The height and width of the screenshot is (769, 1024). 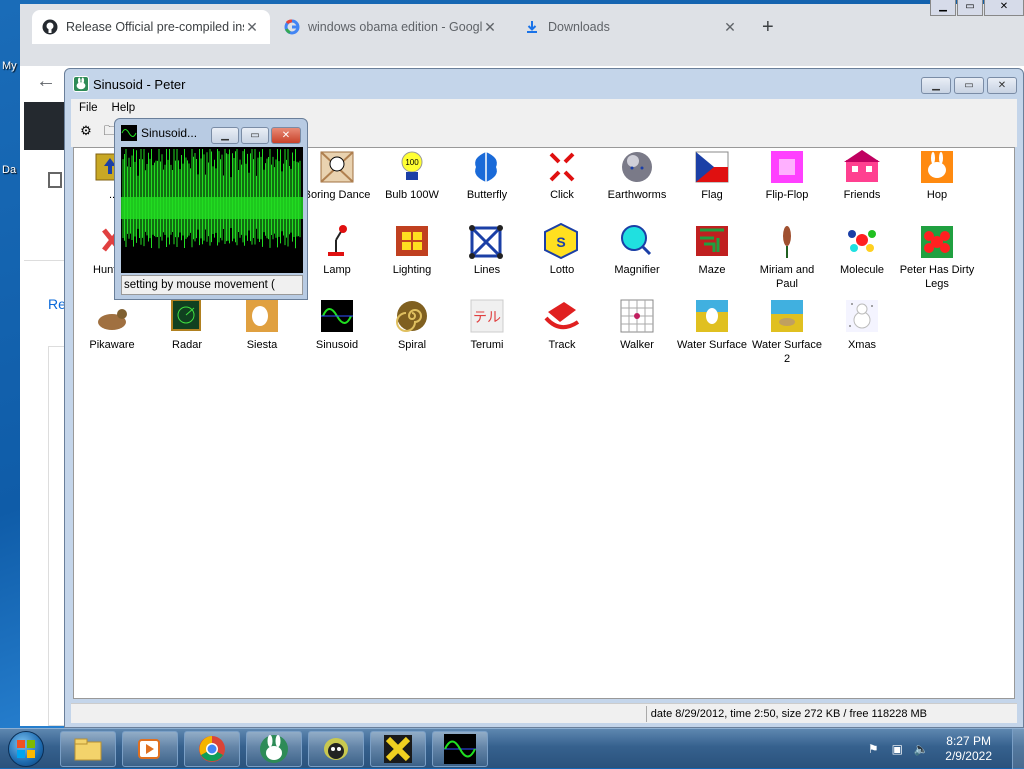 What do you see at coordinates (787, 352) in the screenshot?
I see `list-item: Water Surface 2` at bounding box center [787, 352].